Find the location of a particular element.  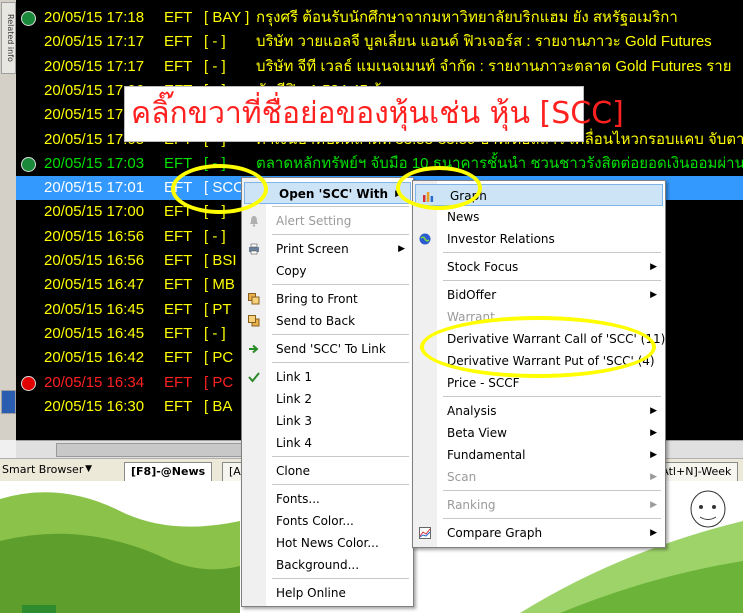

news-datetime: 20/05/15 16:56 is located at coordinates (94, 260).